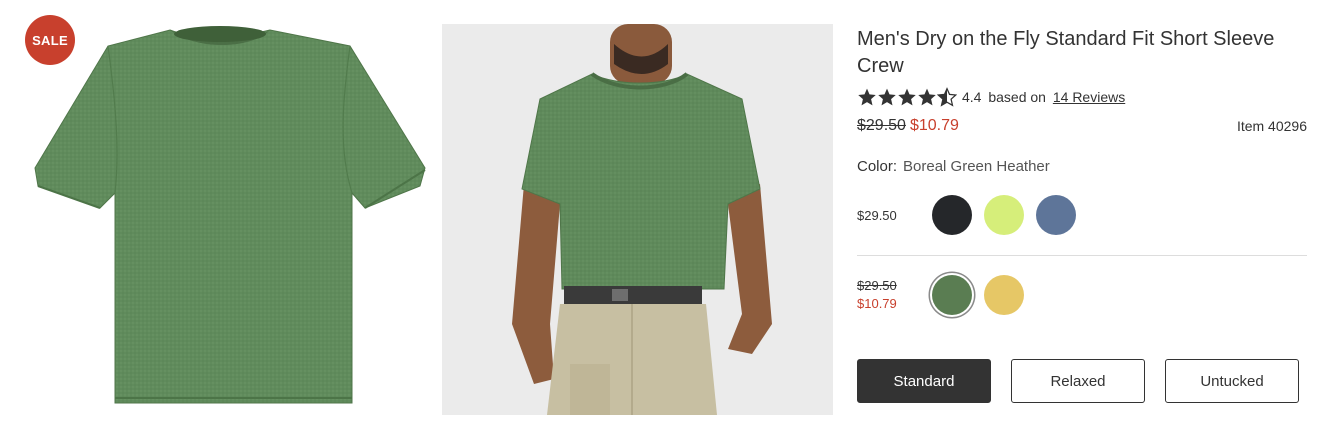 The image size is (1333, 421). Describe the element at coordinates (952, 215) in the screenshot. I see `black-swatch` at that location.